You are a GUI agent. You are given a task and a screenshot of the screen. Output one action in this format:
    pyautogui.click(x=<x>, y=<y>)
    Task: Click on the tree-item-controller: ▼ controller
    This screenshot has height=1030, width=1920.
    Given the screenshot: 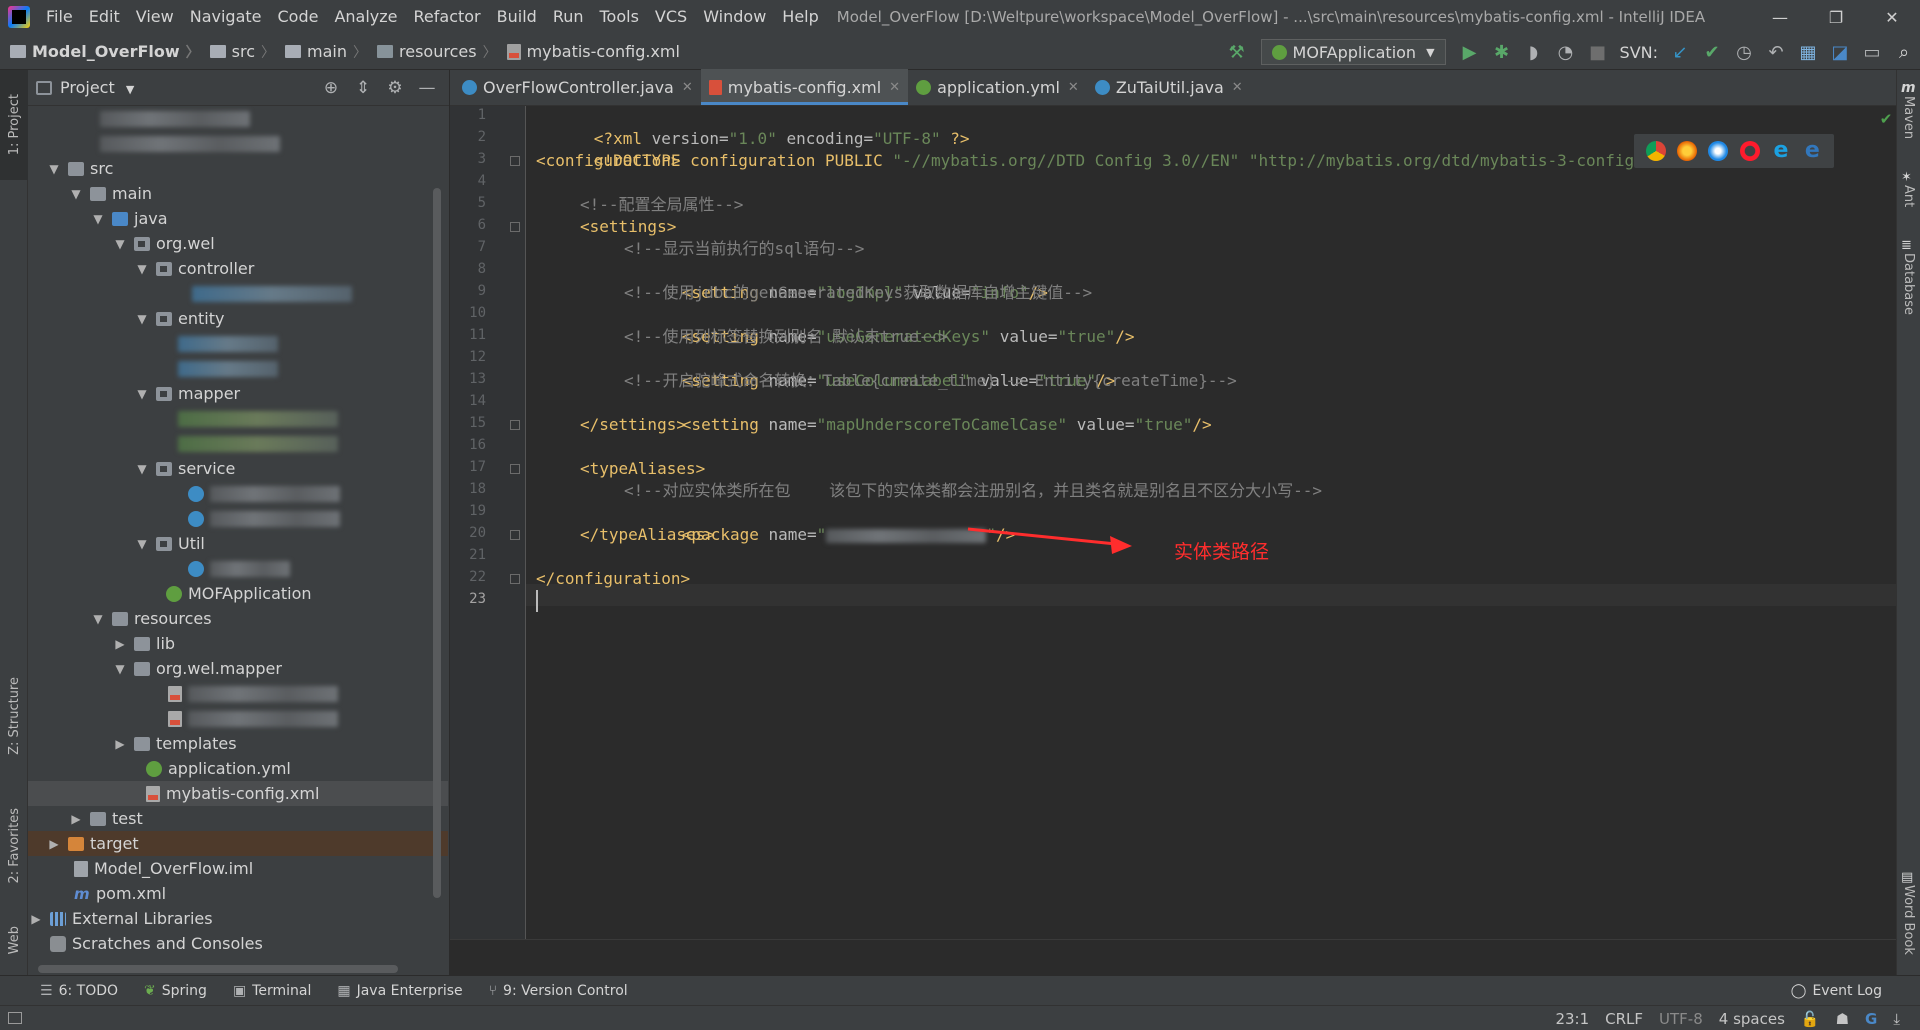 What is the action you would take?
    pyautogui.click(x=238, y=268)
    